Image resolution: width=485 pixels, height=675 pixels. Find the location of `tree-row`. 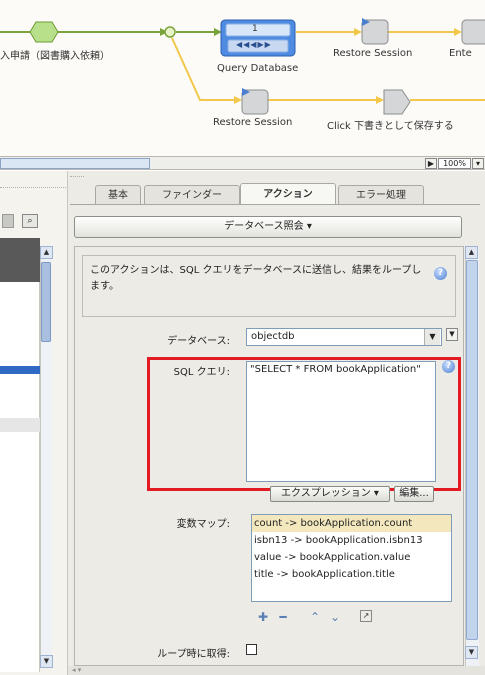

tree-row is located at coordinates (20, 425).